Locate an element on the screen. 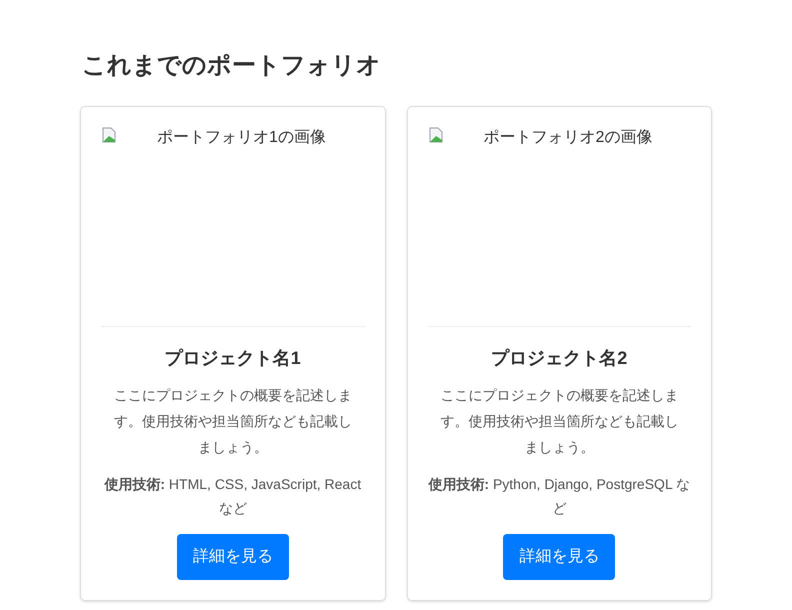  image-alt-text: ポートフォリオ2の画像 is located at coordinates (568, 138).